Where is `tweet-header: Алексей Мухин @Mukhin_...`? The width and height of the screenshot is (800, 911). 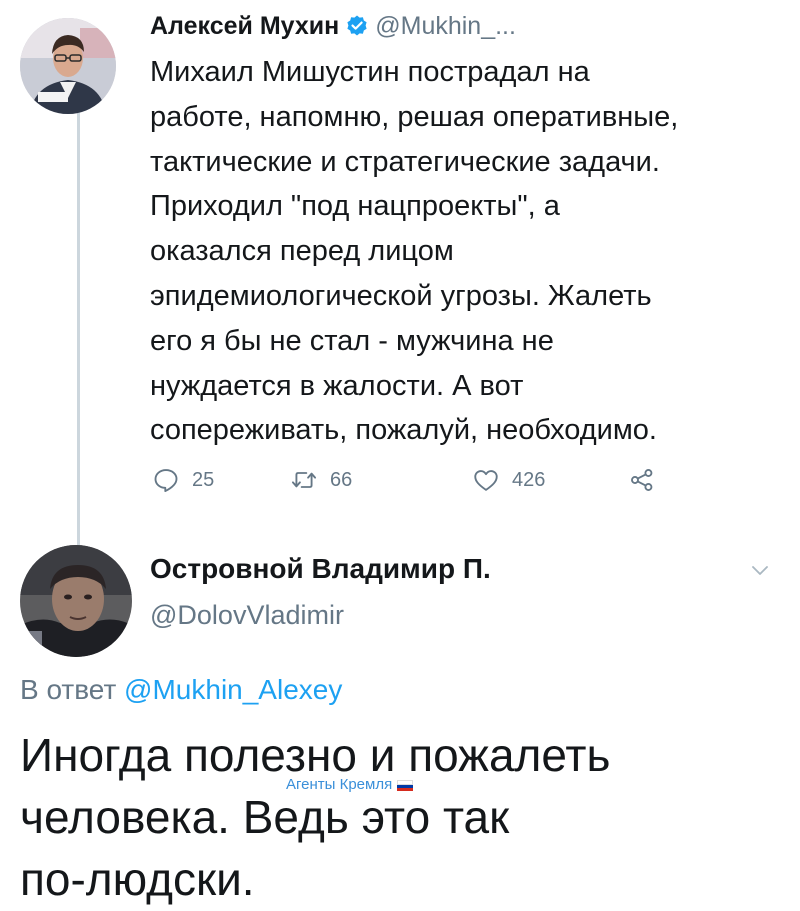 tweet-header: Алексей Мухин @Mukhin_... is located at coordinates (333, 26).